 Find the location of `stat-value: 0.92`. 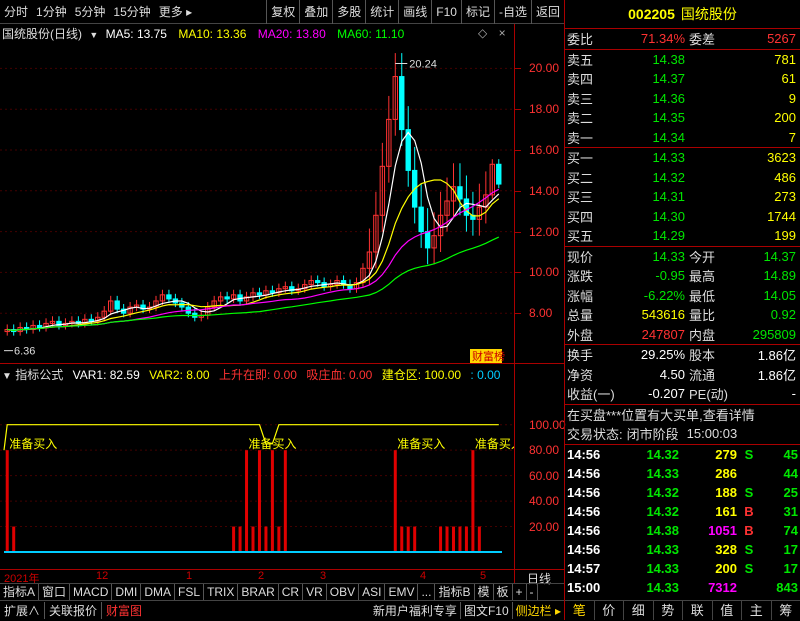

stat-value: 0.92 is located at coordinates (767, 314).